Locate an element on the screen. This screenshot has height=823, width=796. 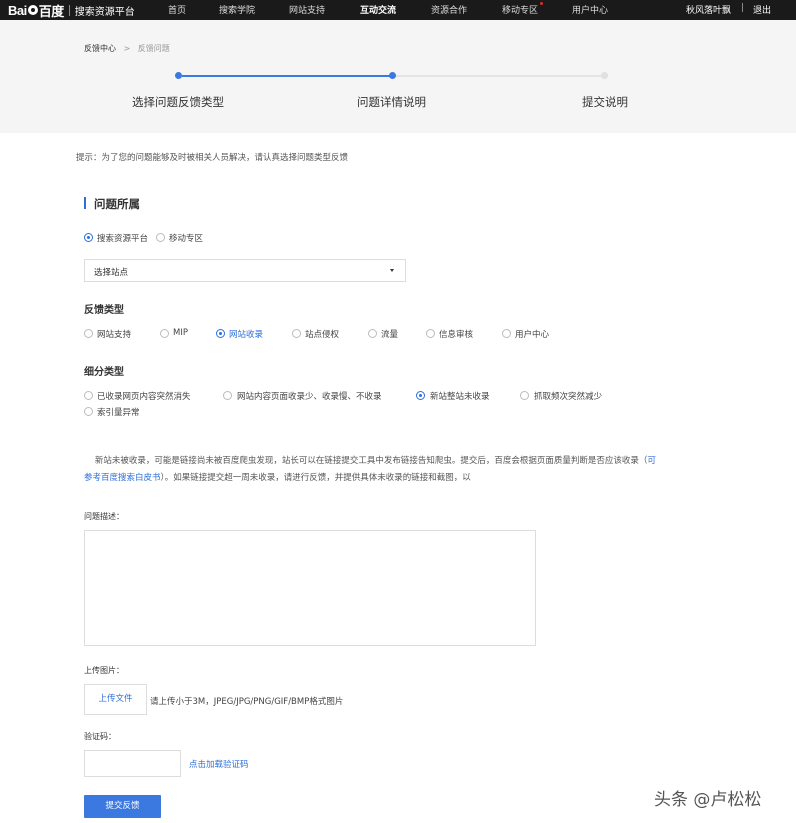
notification-dot is located at coordinates (541, 3).